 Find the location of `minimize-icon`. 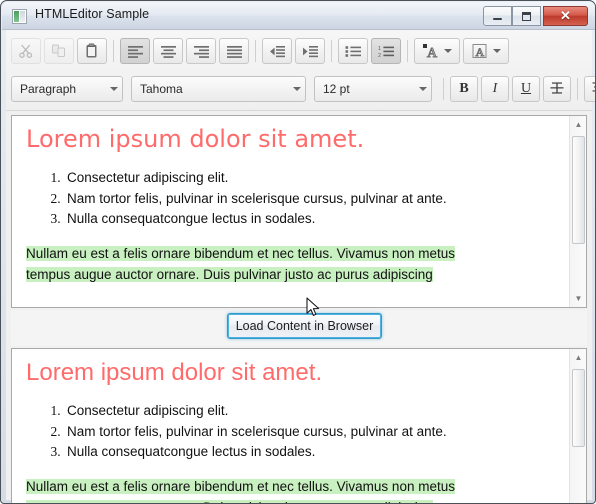

minimize-icon is located at coordinates (497, 16).